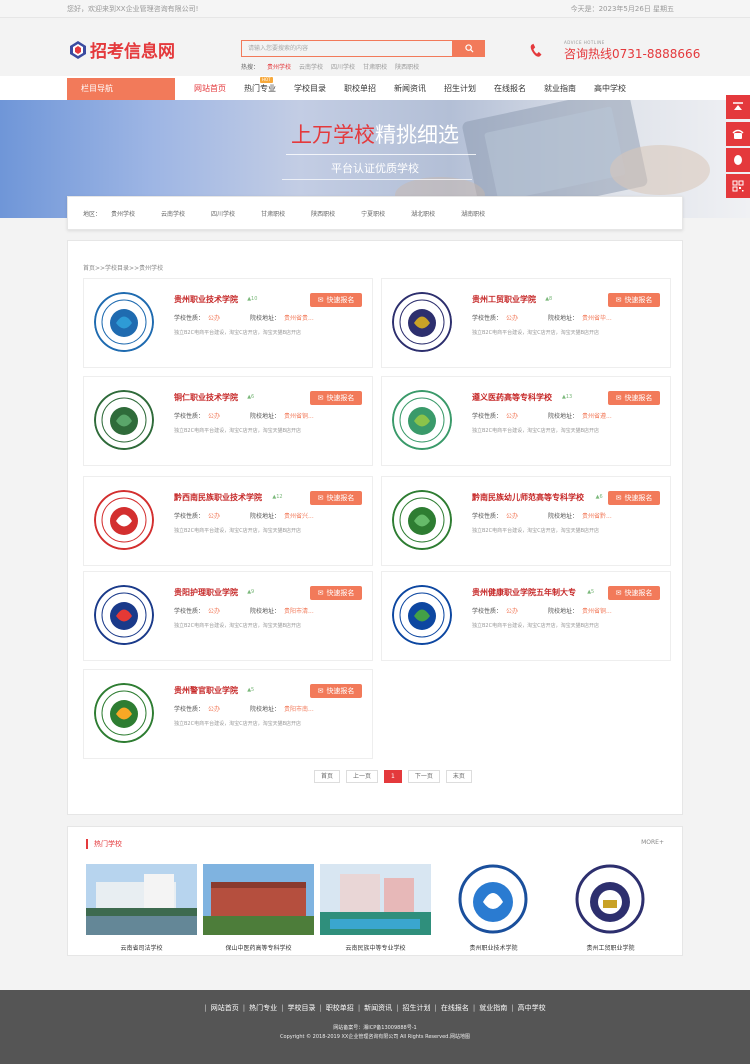 This screenshot has width=750, height=1064. I want to click on hot-search-item: 贵州学校, so click(279, 66).